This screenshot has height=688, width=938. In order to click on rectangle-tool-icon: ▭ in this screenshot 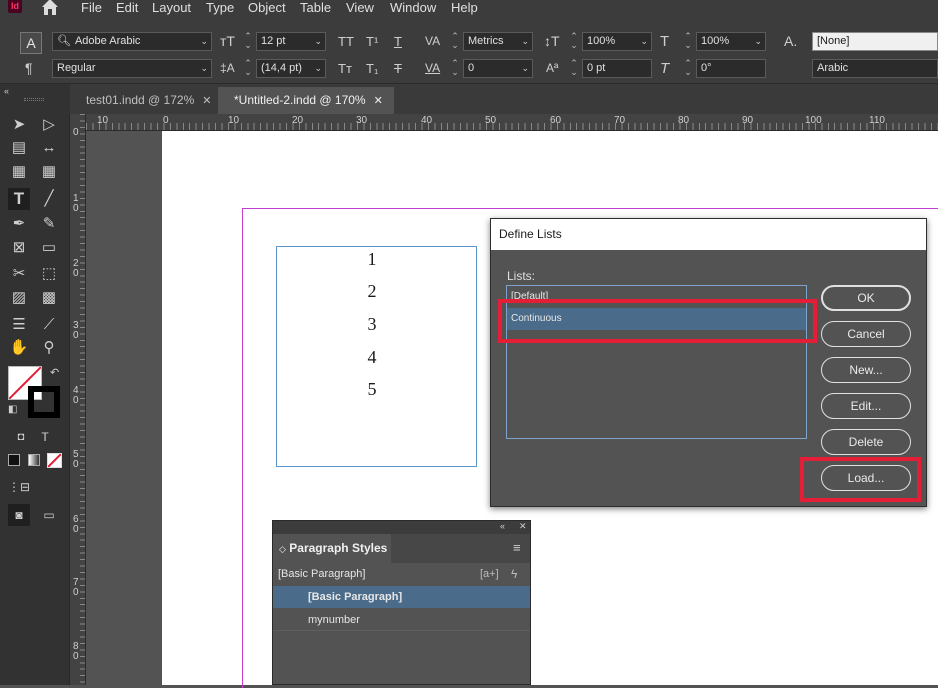, I will do `click(49, 248)`.